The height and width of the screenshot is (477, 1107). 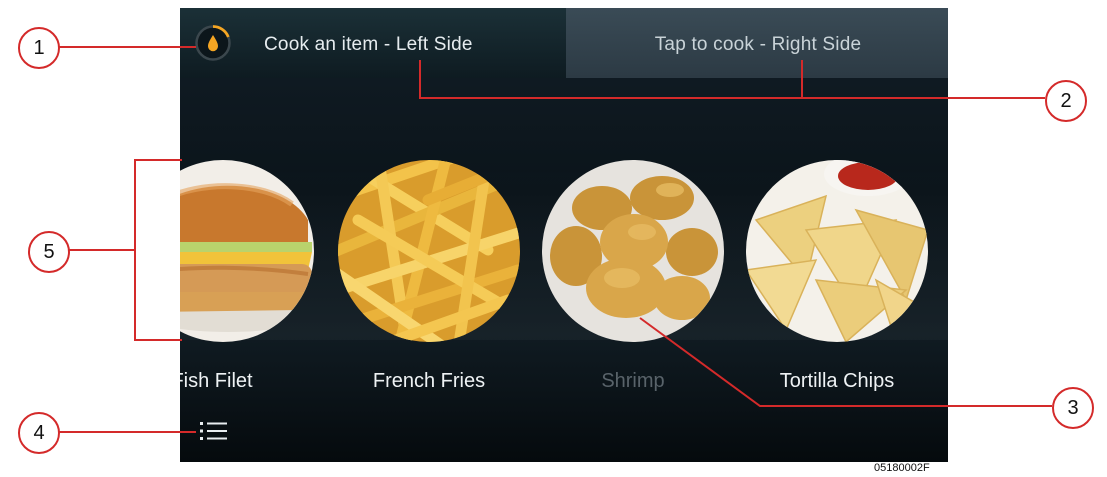 What do you see at coordinates (213, 43) in the screenshot?
I see `oil-drop-icon` at bounding box center [213, 43].